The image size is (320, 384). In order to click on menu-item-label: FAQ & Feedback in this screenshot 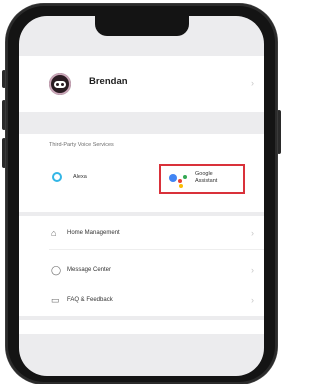, I will do `click(90, 300)`.